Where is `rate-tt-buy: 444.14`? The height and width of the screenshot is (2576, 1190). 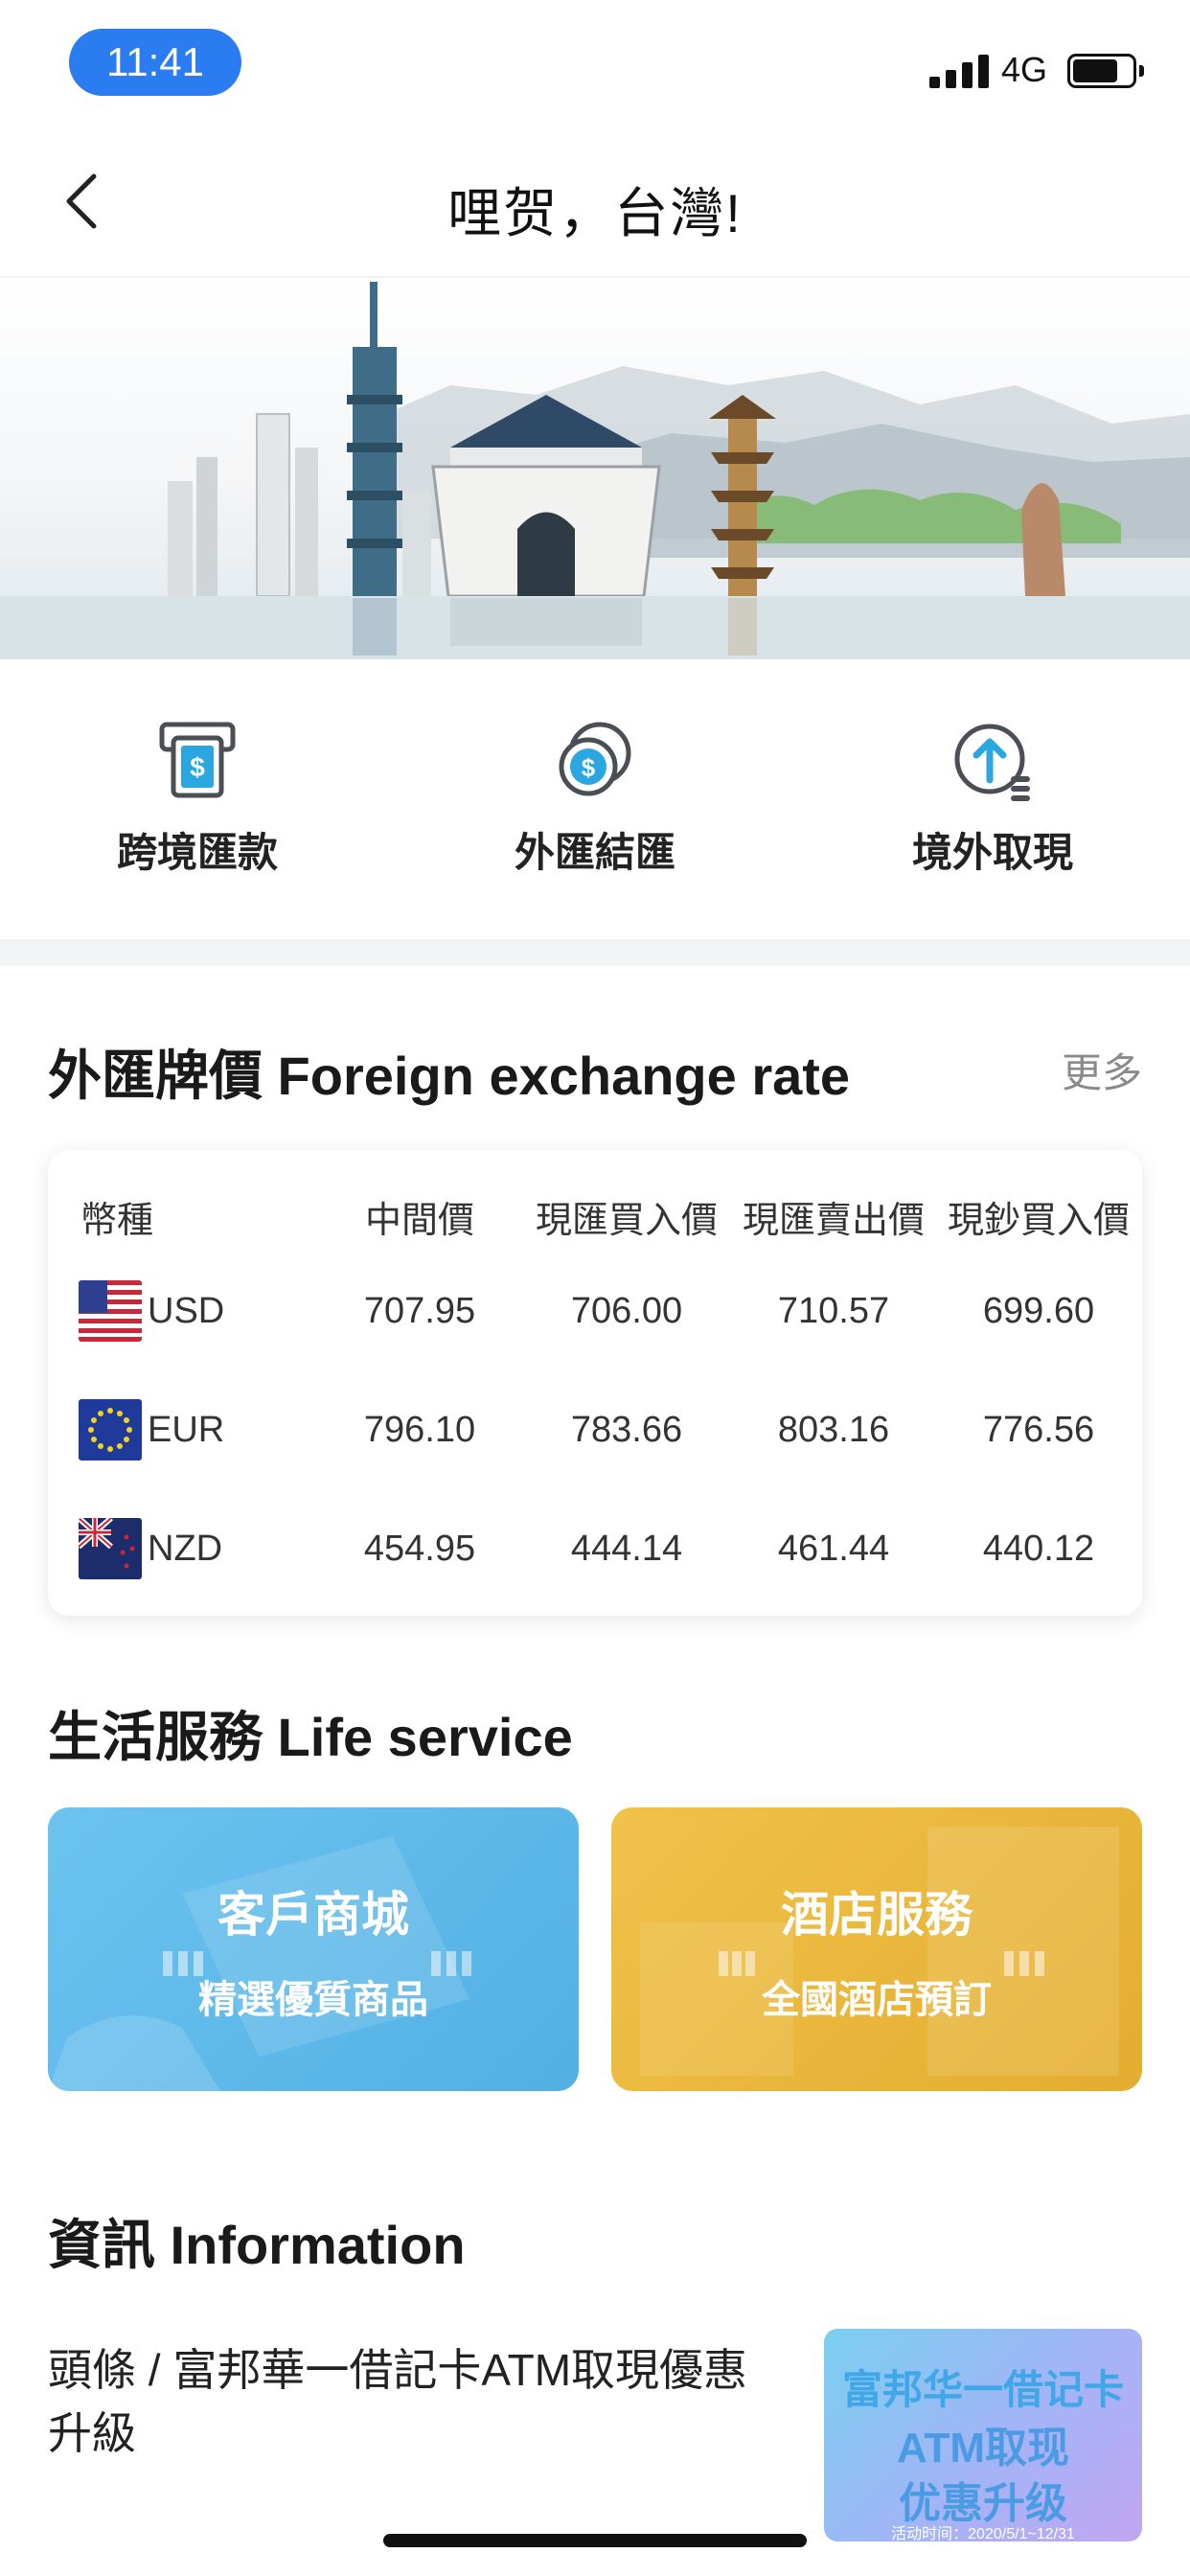 rate-tt-buy: 444.14 is located at coordinates (626, 1549).